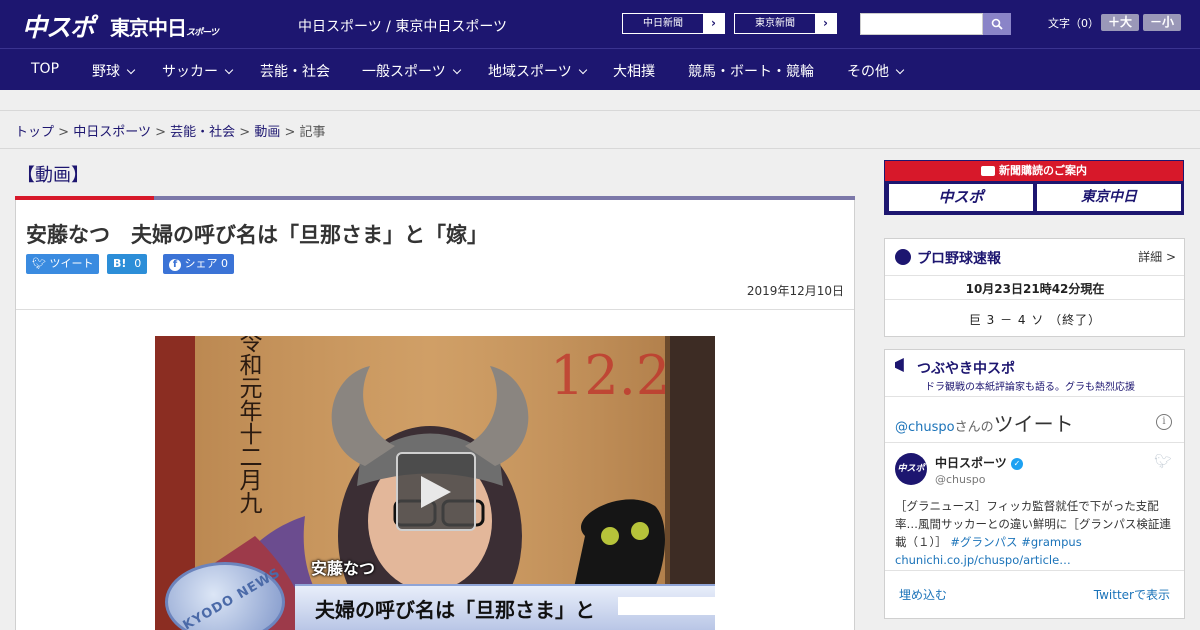  What do you see at coordinates (795, 291) in the screenshot?
I see `article-date: 2019年12月10日` at bounding box center [795, 291].